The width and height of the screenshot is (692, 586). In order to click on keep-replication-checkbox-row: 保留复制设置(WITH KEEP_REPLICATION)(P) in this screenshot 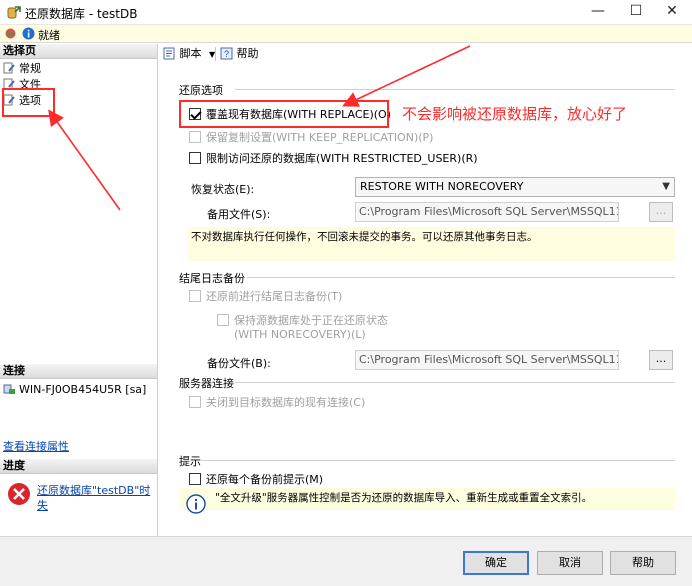, I will do `click(311, 137)`.